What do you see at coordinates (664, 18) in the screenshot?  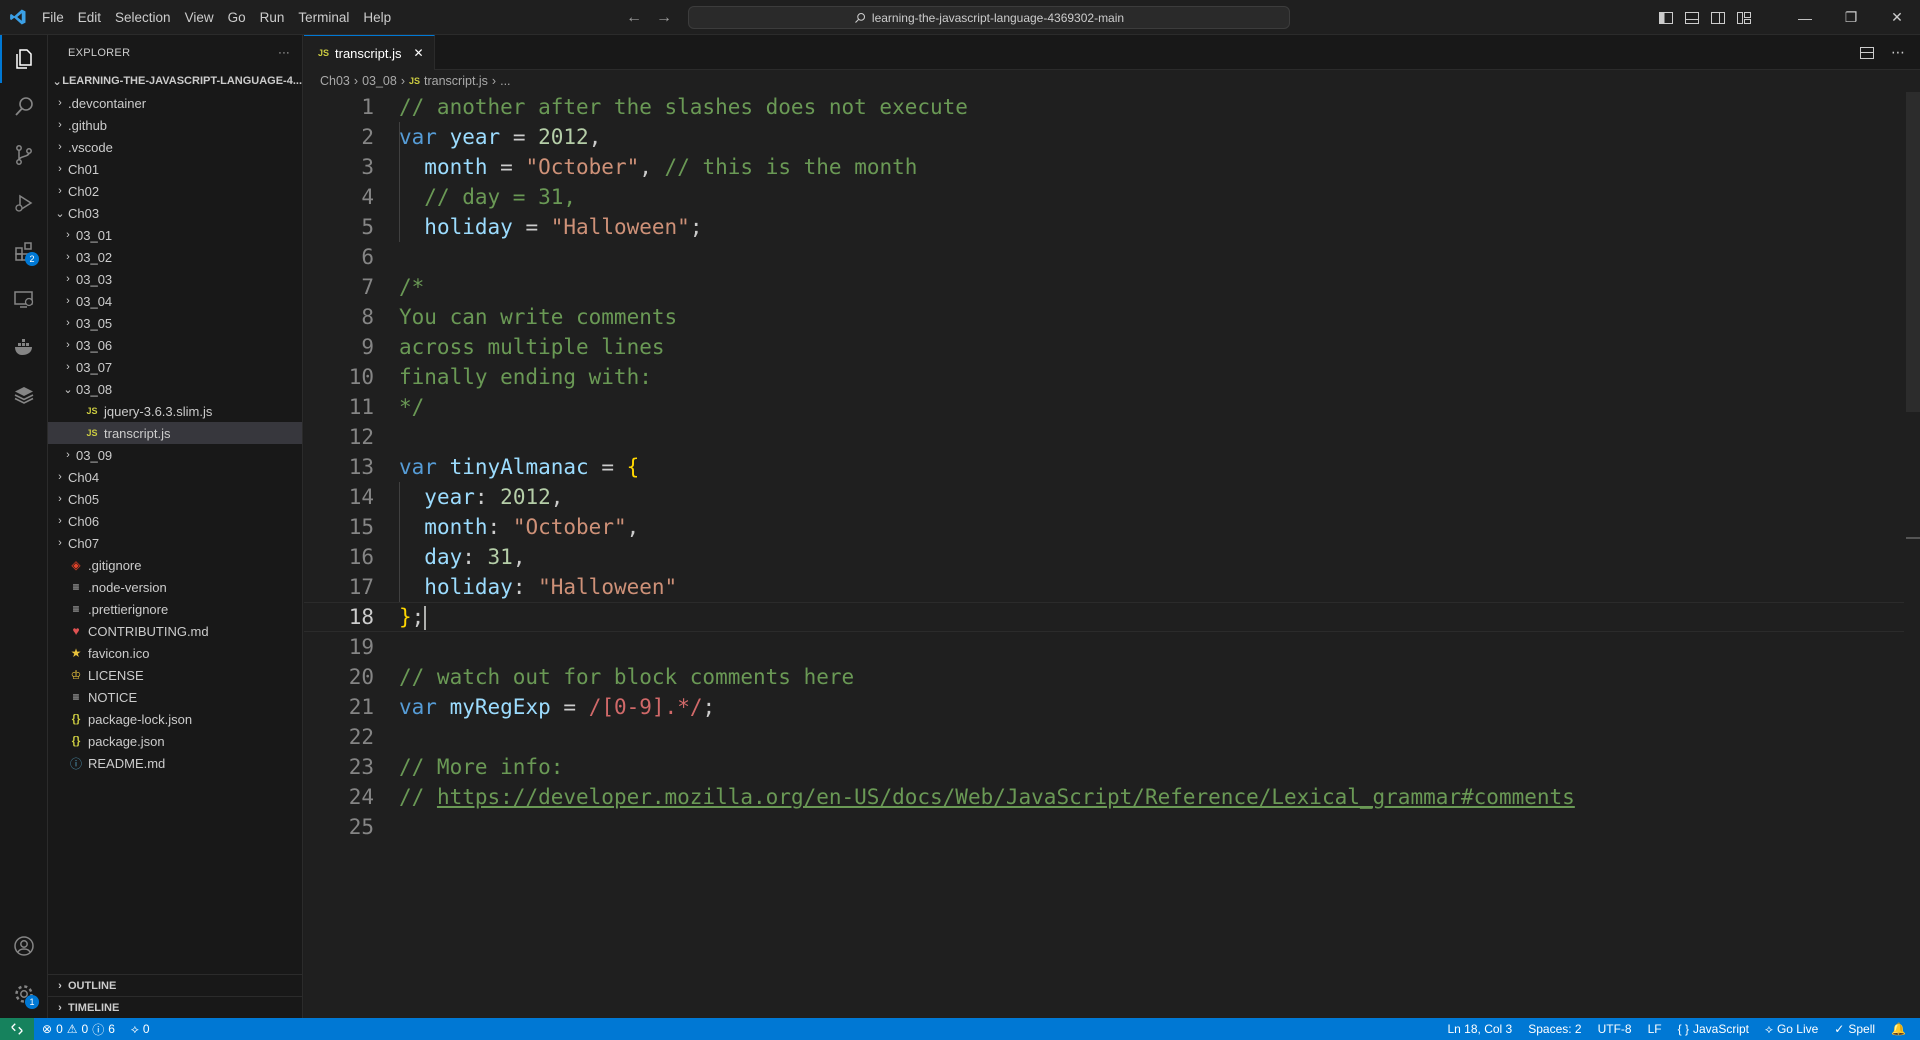 I see `forward-arrow-icon: →` at bounding box center [664, 18].